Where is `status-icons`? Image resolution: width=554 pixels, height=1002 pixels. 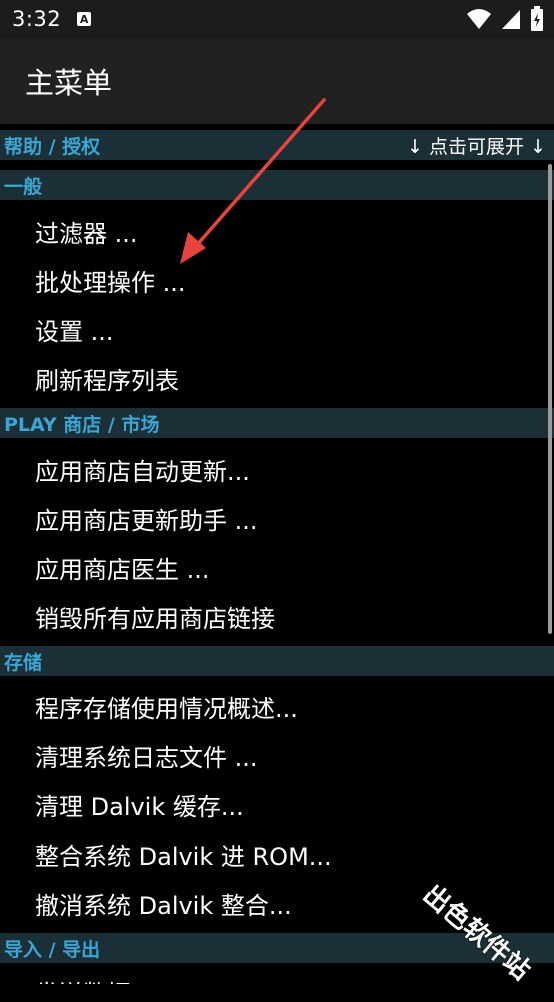 status-icons is located at coordinates (505, 21).